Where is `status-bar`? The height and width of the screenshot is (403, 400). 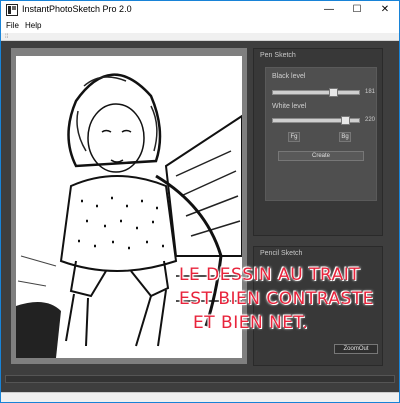 status-bar is located at coordinates (200, 397).